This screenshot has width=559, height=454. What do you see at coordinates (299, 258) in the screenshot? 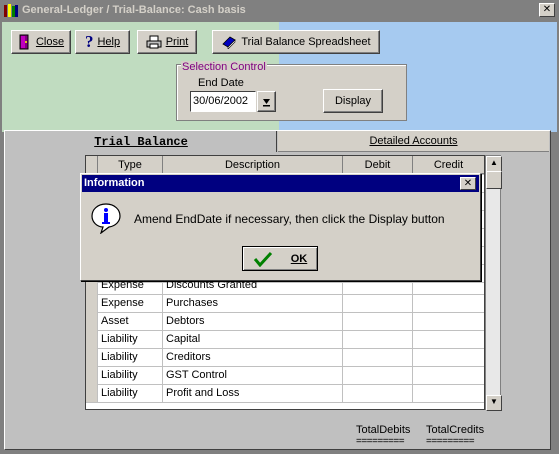
I see `ok-label: OK` at bounding box center [299, 258].